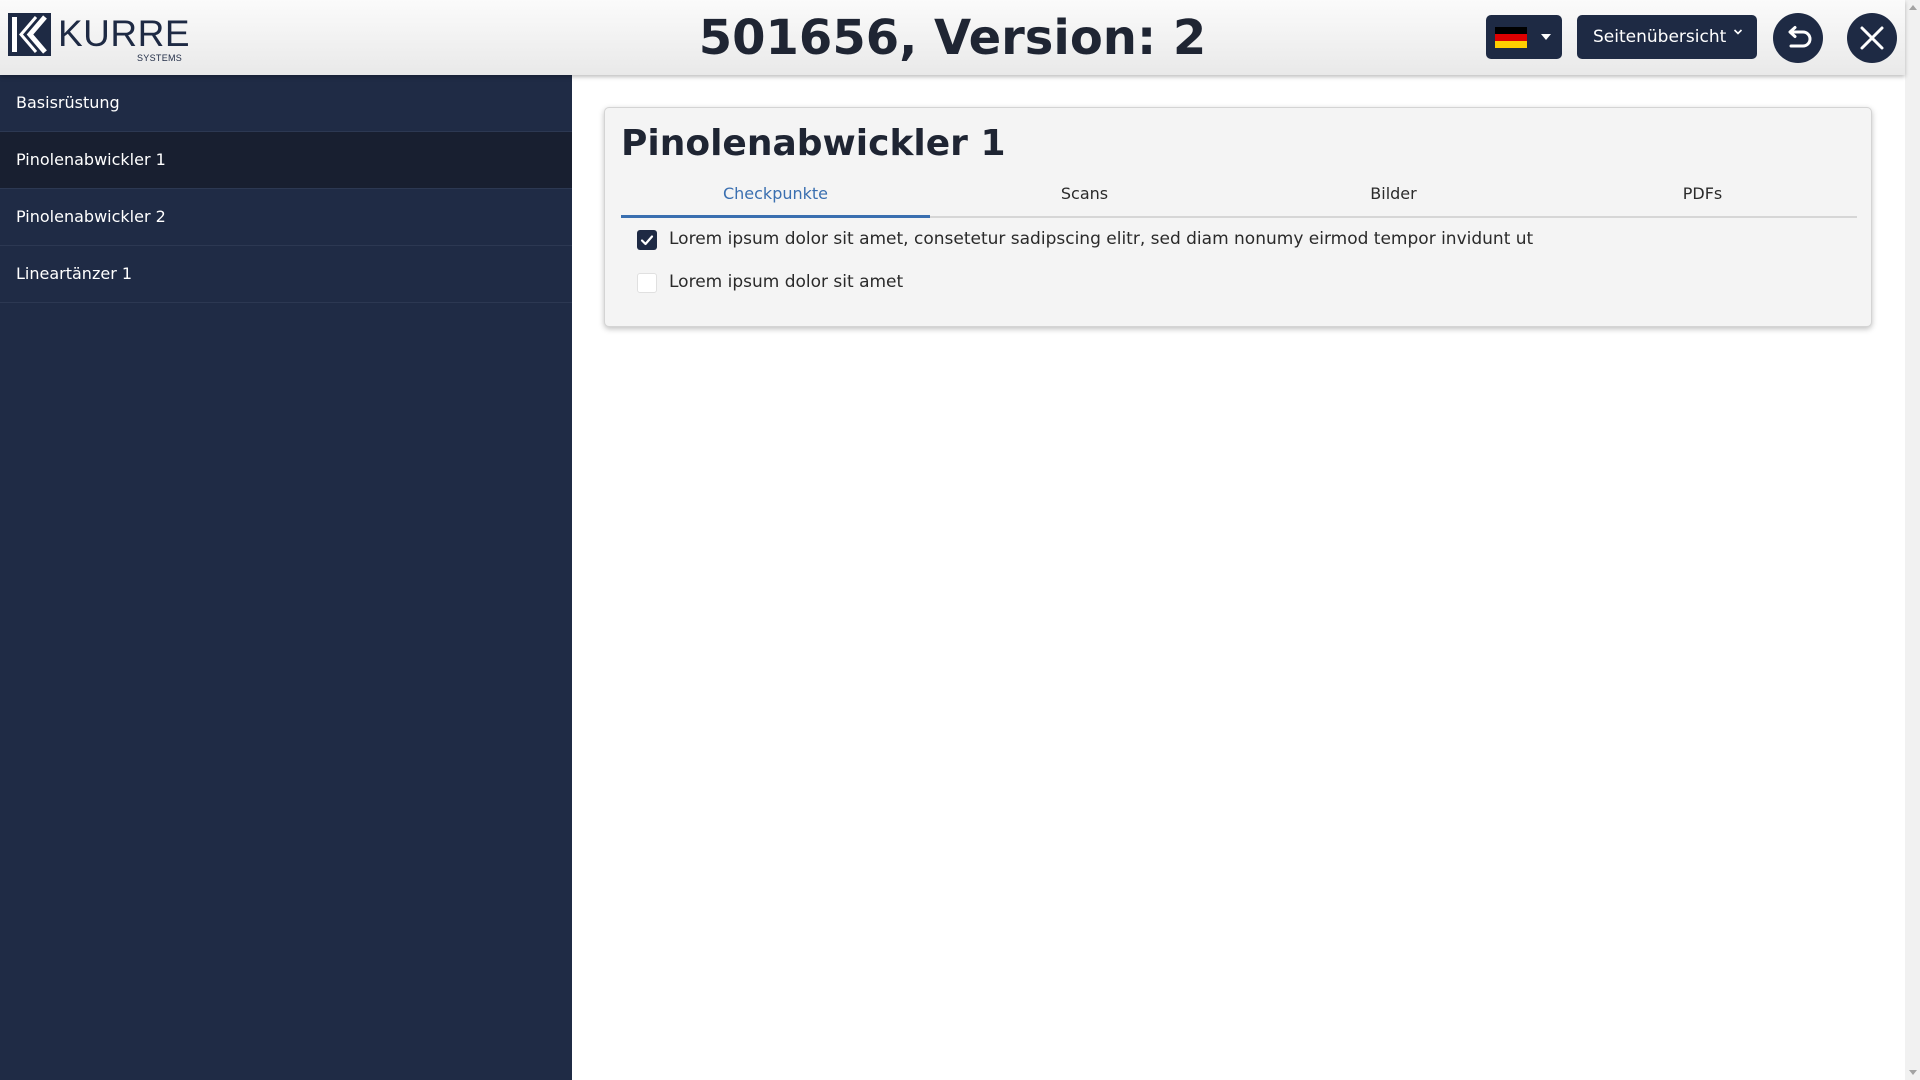 This screenshot has height=1080, width=1920. What do you see at coordinates (1702, 195) in the screenshot?
I see `tab-pdfs: PDFs` at bounding box center [1702, 195].